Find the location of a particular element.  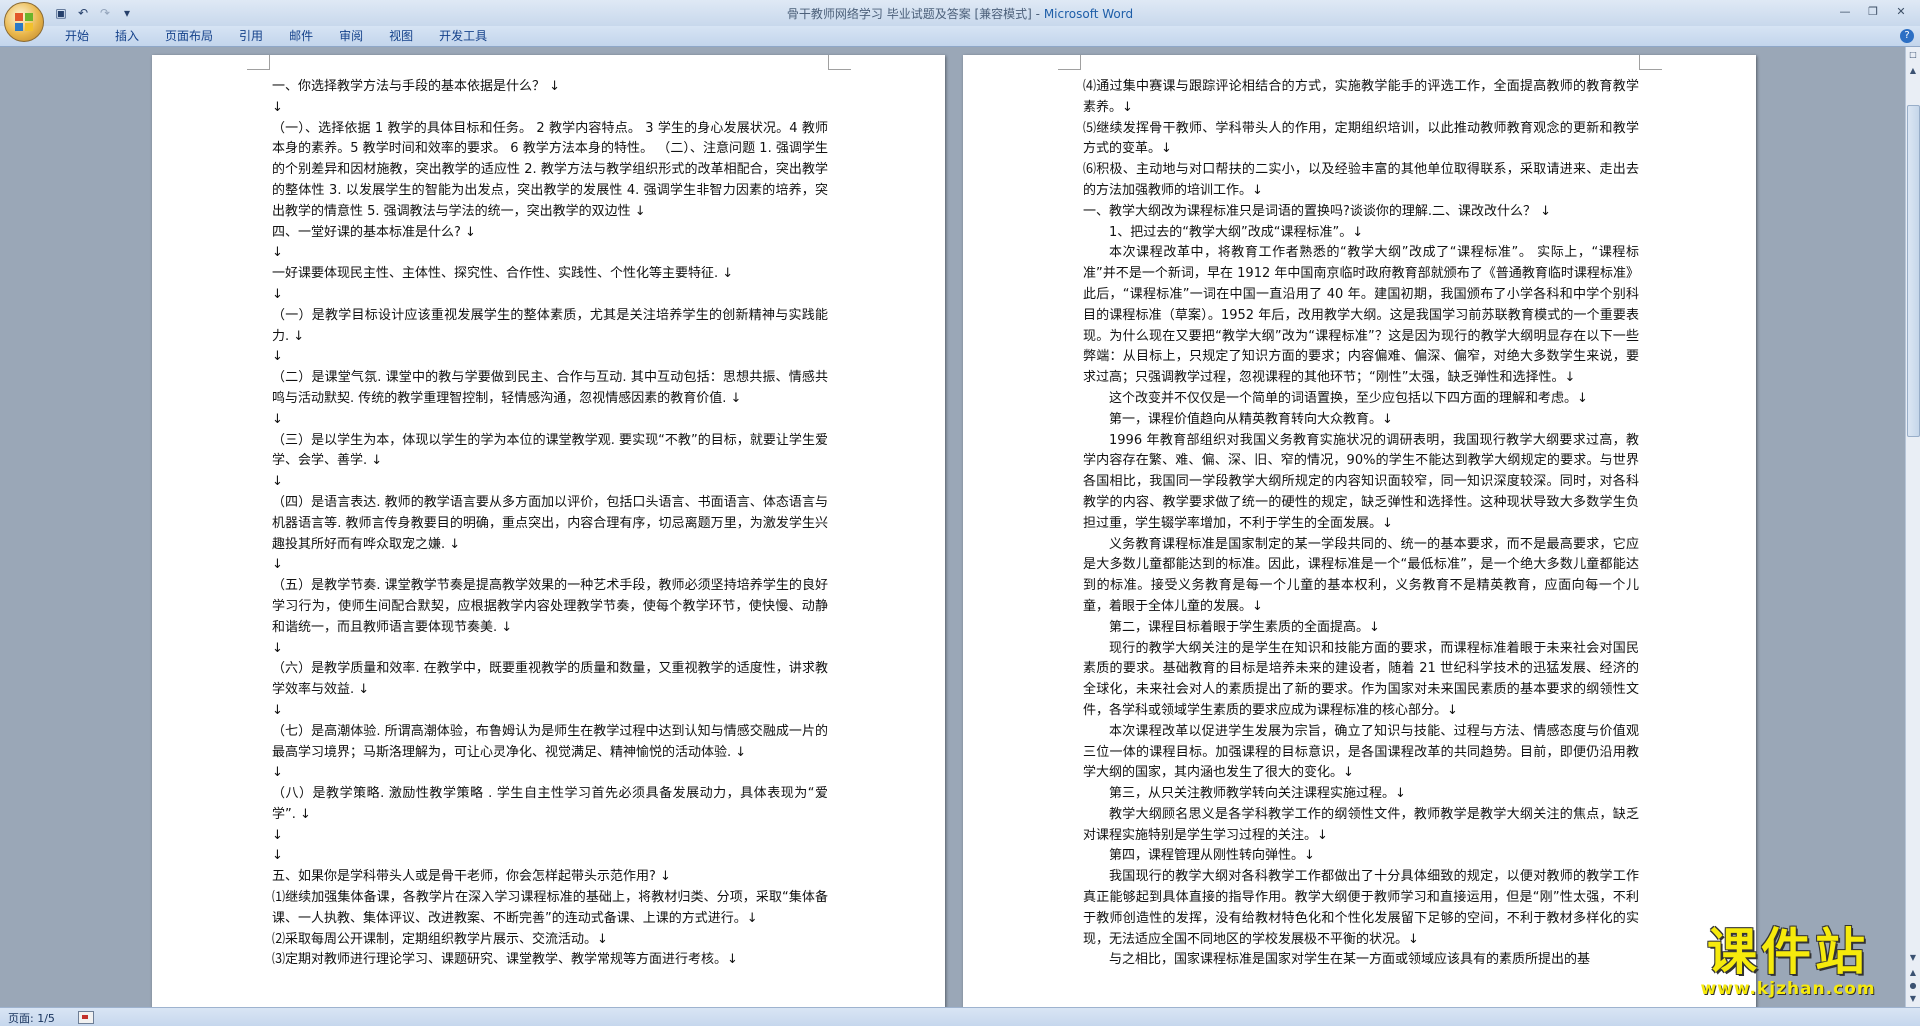

paragraph: 四、一堂好课的基本标准是什么? ↓ is located at coordinates (374, 232).